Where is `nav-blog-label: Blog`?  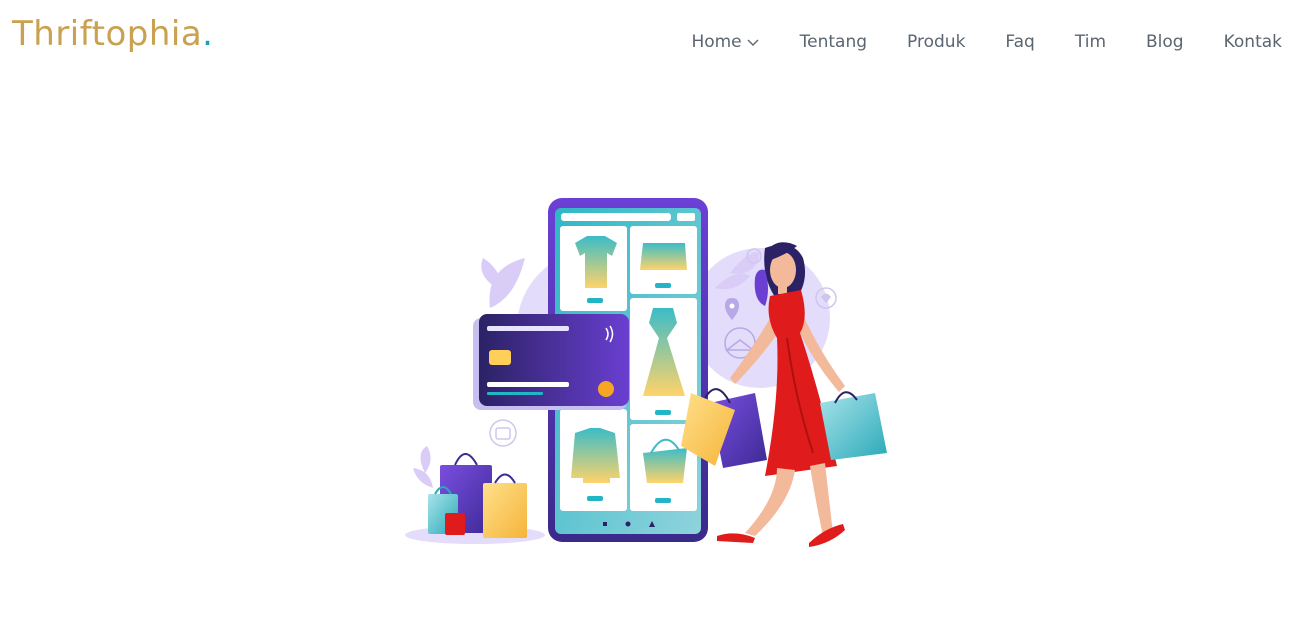
nav-blog-label: Blog is located at coordinates (1165, 42).